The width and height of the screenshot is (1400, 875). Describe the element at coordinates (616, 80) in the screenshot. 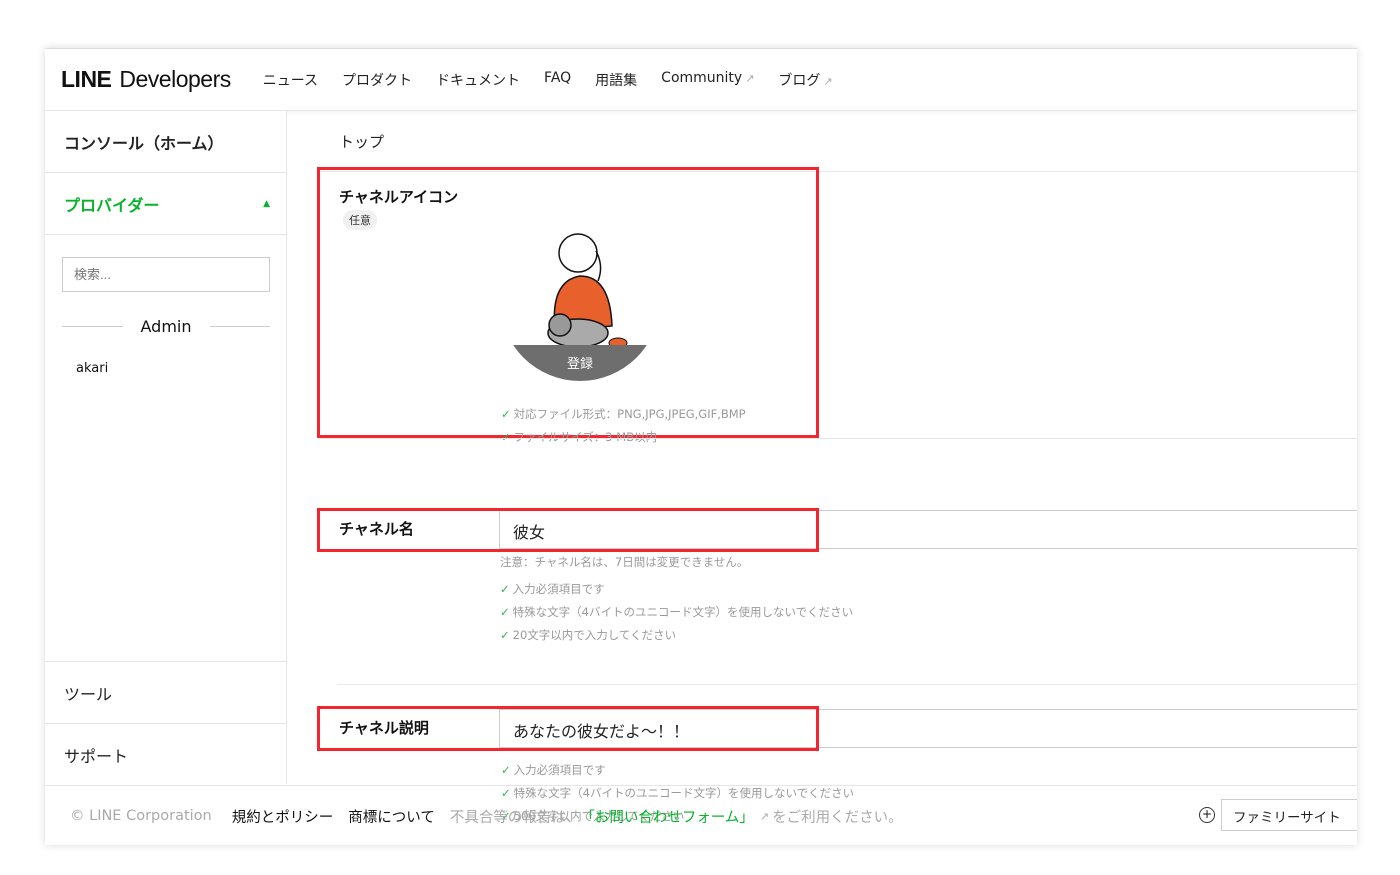

I see `nav-glossary: 用語集` at that location.